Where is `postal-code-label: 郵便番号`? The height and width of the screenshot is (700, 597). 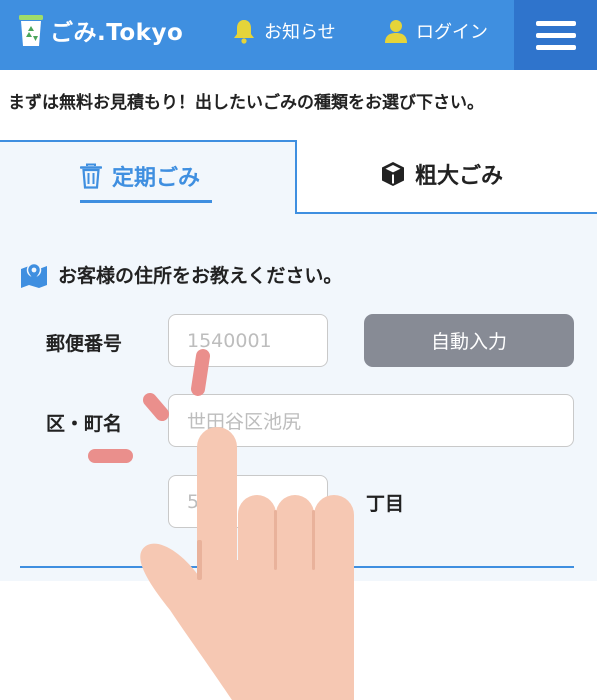
postal-code-label: 郵便番号 is located at coordinates (84, 344).